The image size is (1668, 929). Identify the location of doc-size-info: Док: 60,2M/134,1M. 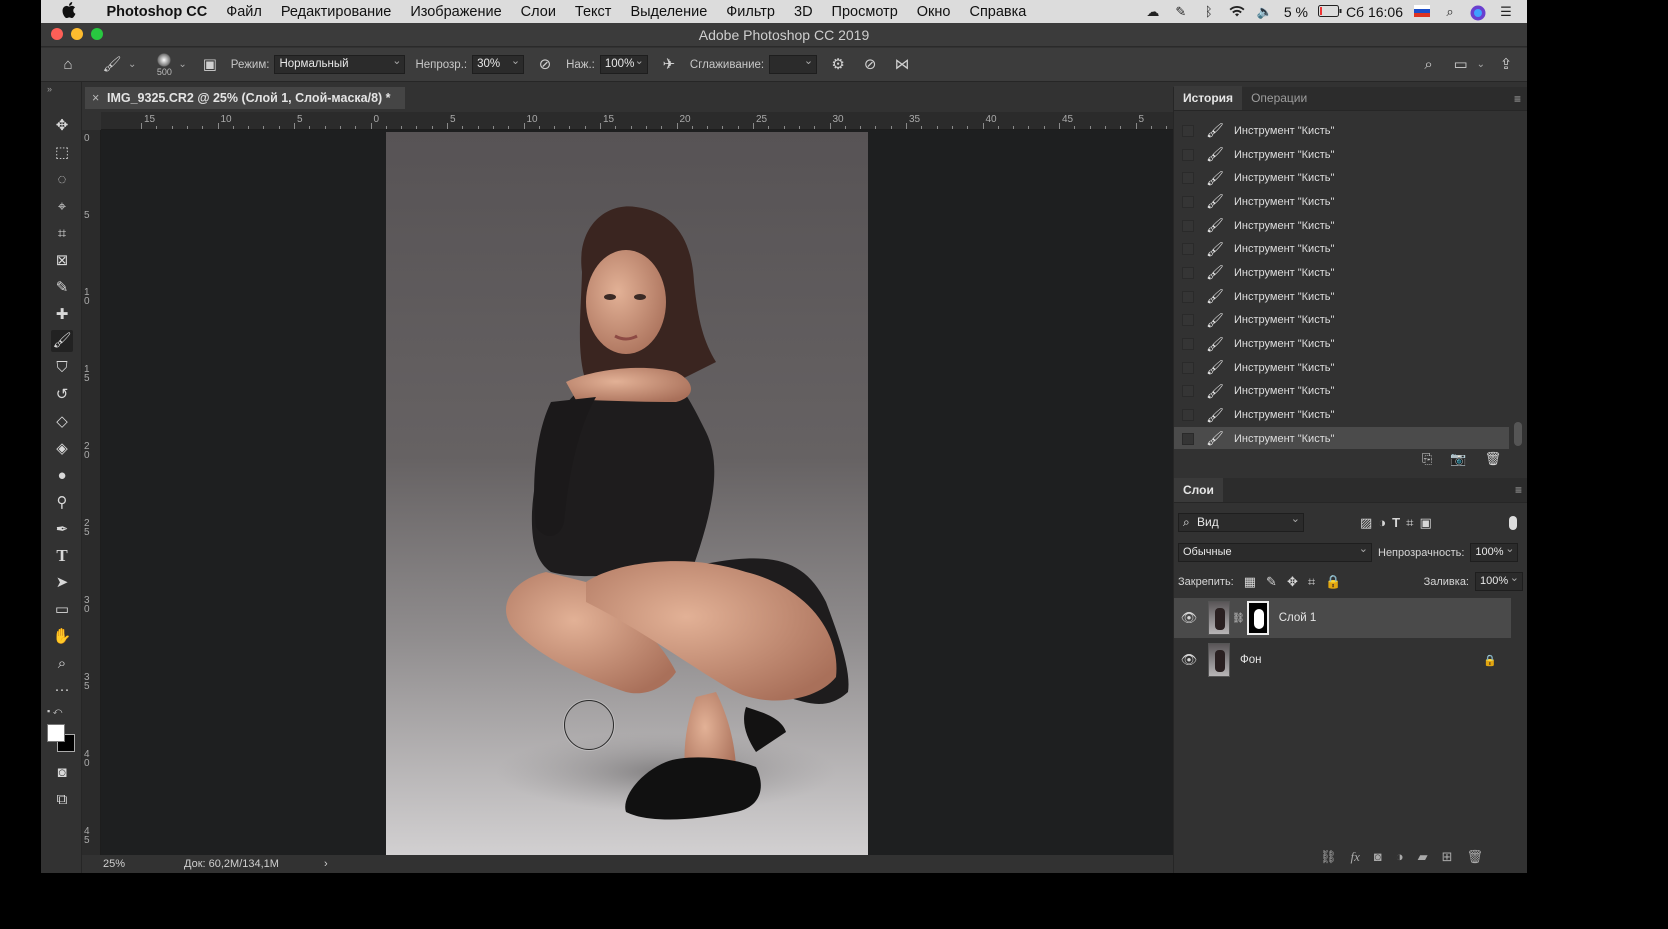
(231, 864).